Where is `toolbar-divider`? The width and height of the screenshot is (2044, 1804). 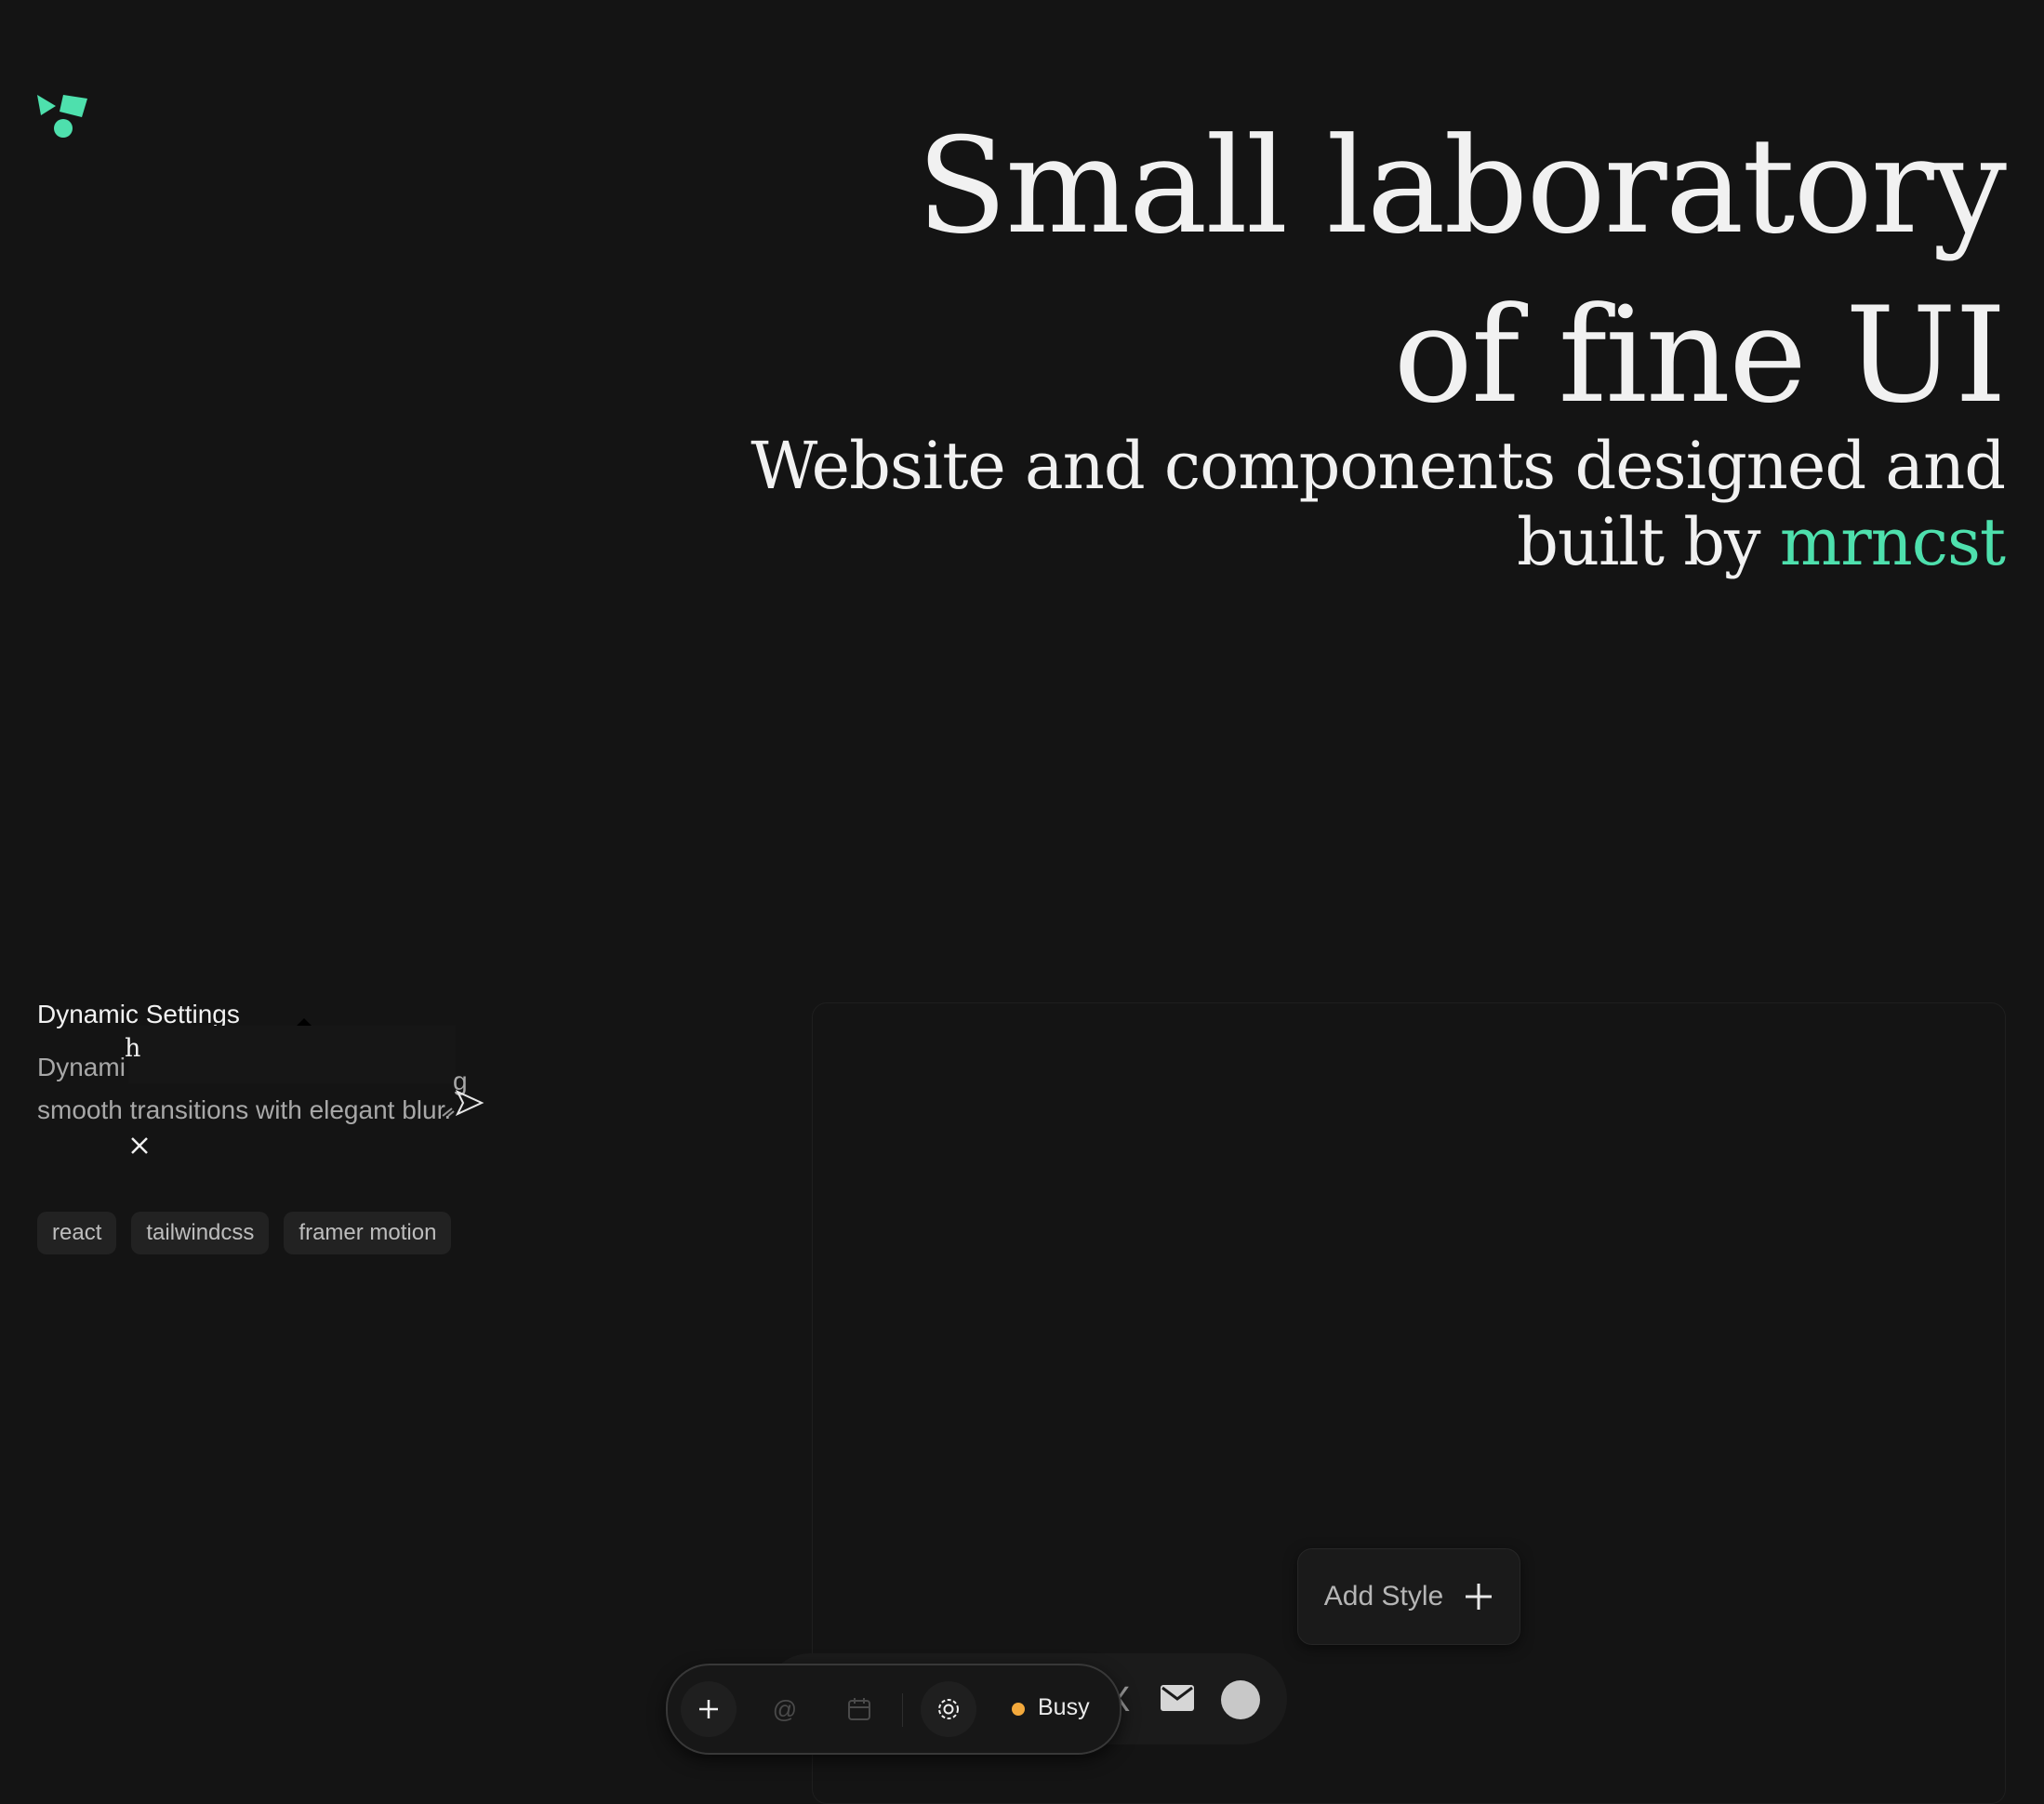 toolbar-divider is located at coordinates (903, 1710).